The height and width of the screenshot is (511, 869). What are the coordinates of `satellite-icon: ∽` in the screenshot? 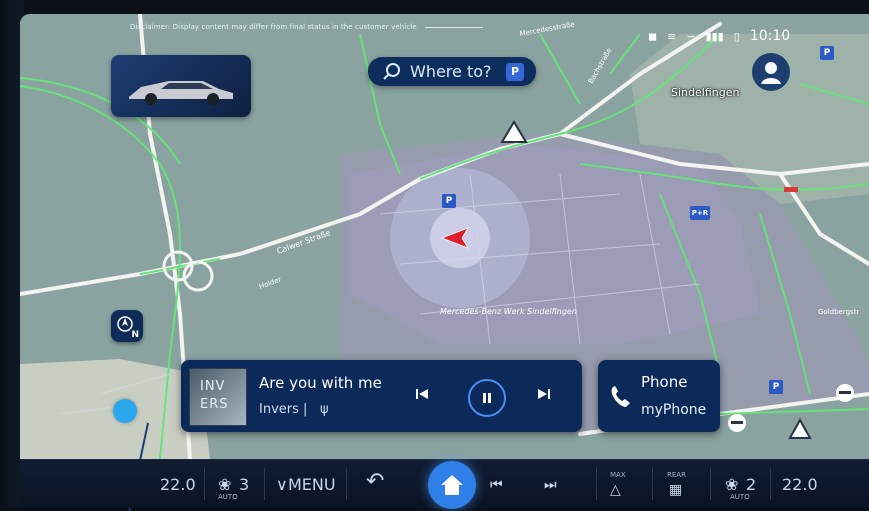 It's located at (691, 36).